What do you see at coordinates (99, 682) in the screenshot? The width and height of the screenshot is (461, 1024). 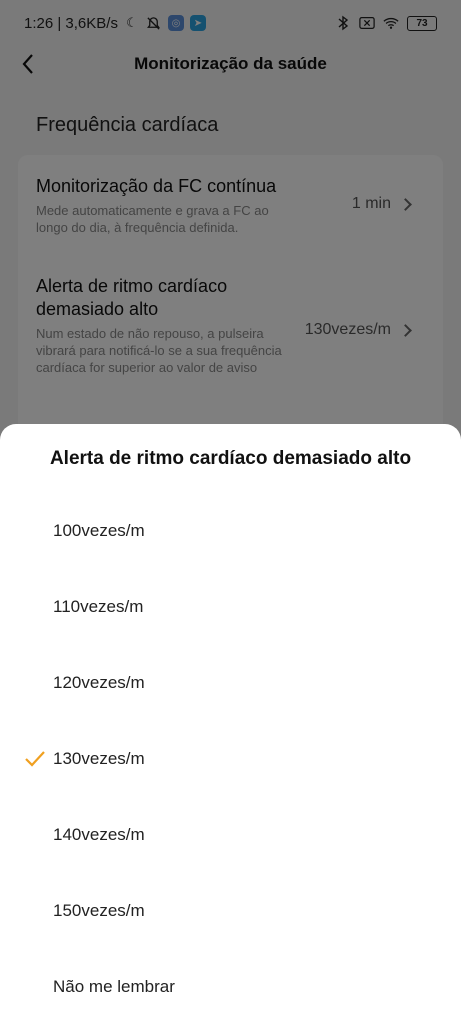 I see `option-label: 120vezes/m` at bounding box center [99, 682].